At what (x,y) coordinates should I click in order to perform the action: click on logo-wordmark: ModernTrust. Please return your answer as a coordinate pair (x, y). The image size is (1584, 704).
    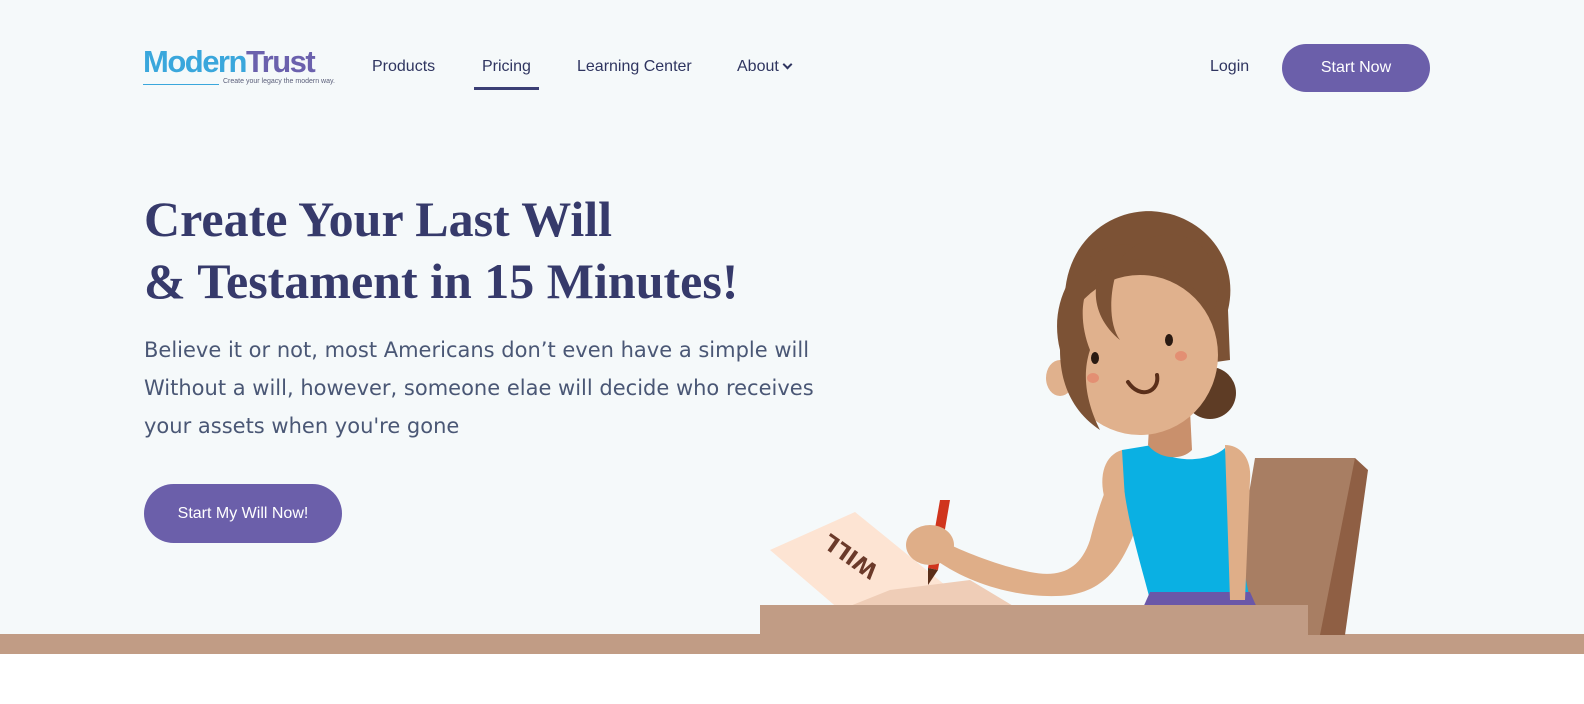
    Looking at the image, I should click on (229, 61).